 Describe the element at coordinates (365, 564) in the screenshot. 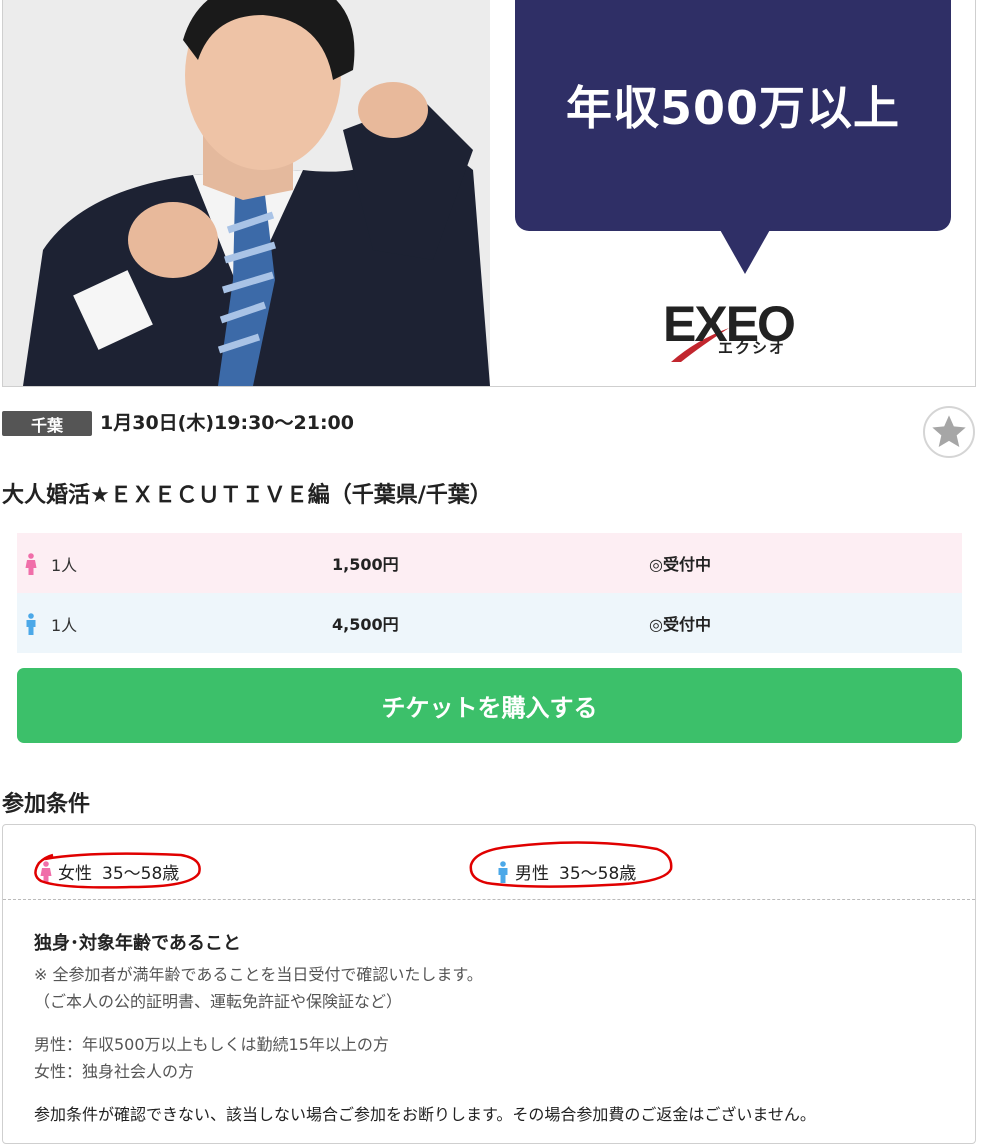

I see `female-price: 1,500円` at that location.